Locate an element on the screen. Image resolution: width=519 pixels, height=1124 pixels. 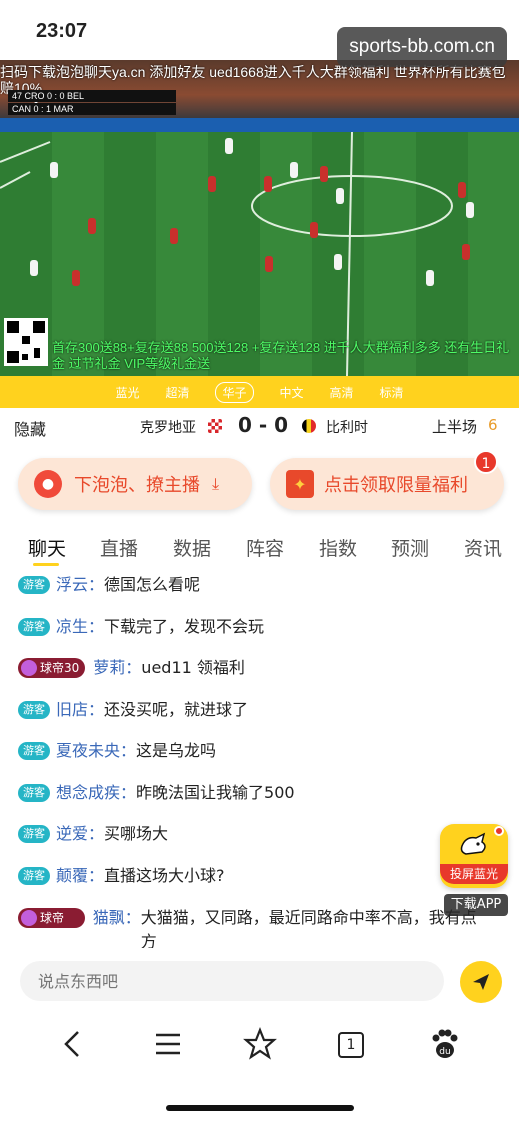
tab-chat: 聊天 is located at coordinates (47, 547).